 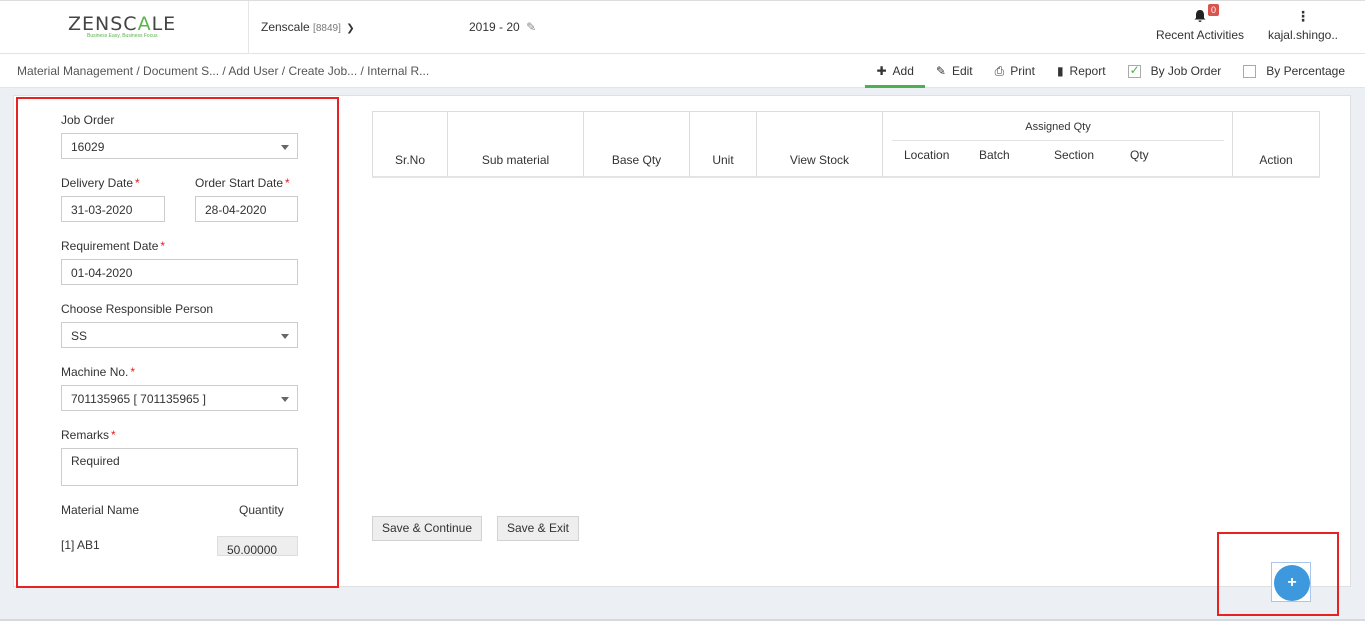 I want to click on order-start-date-label-text: Order Start Date, so click(x=239, y=183).